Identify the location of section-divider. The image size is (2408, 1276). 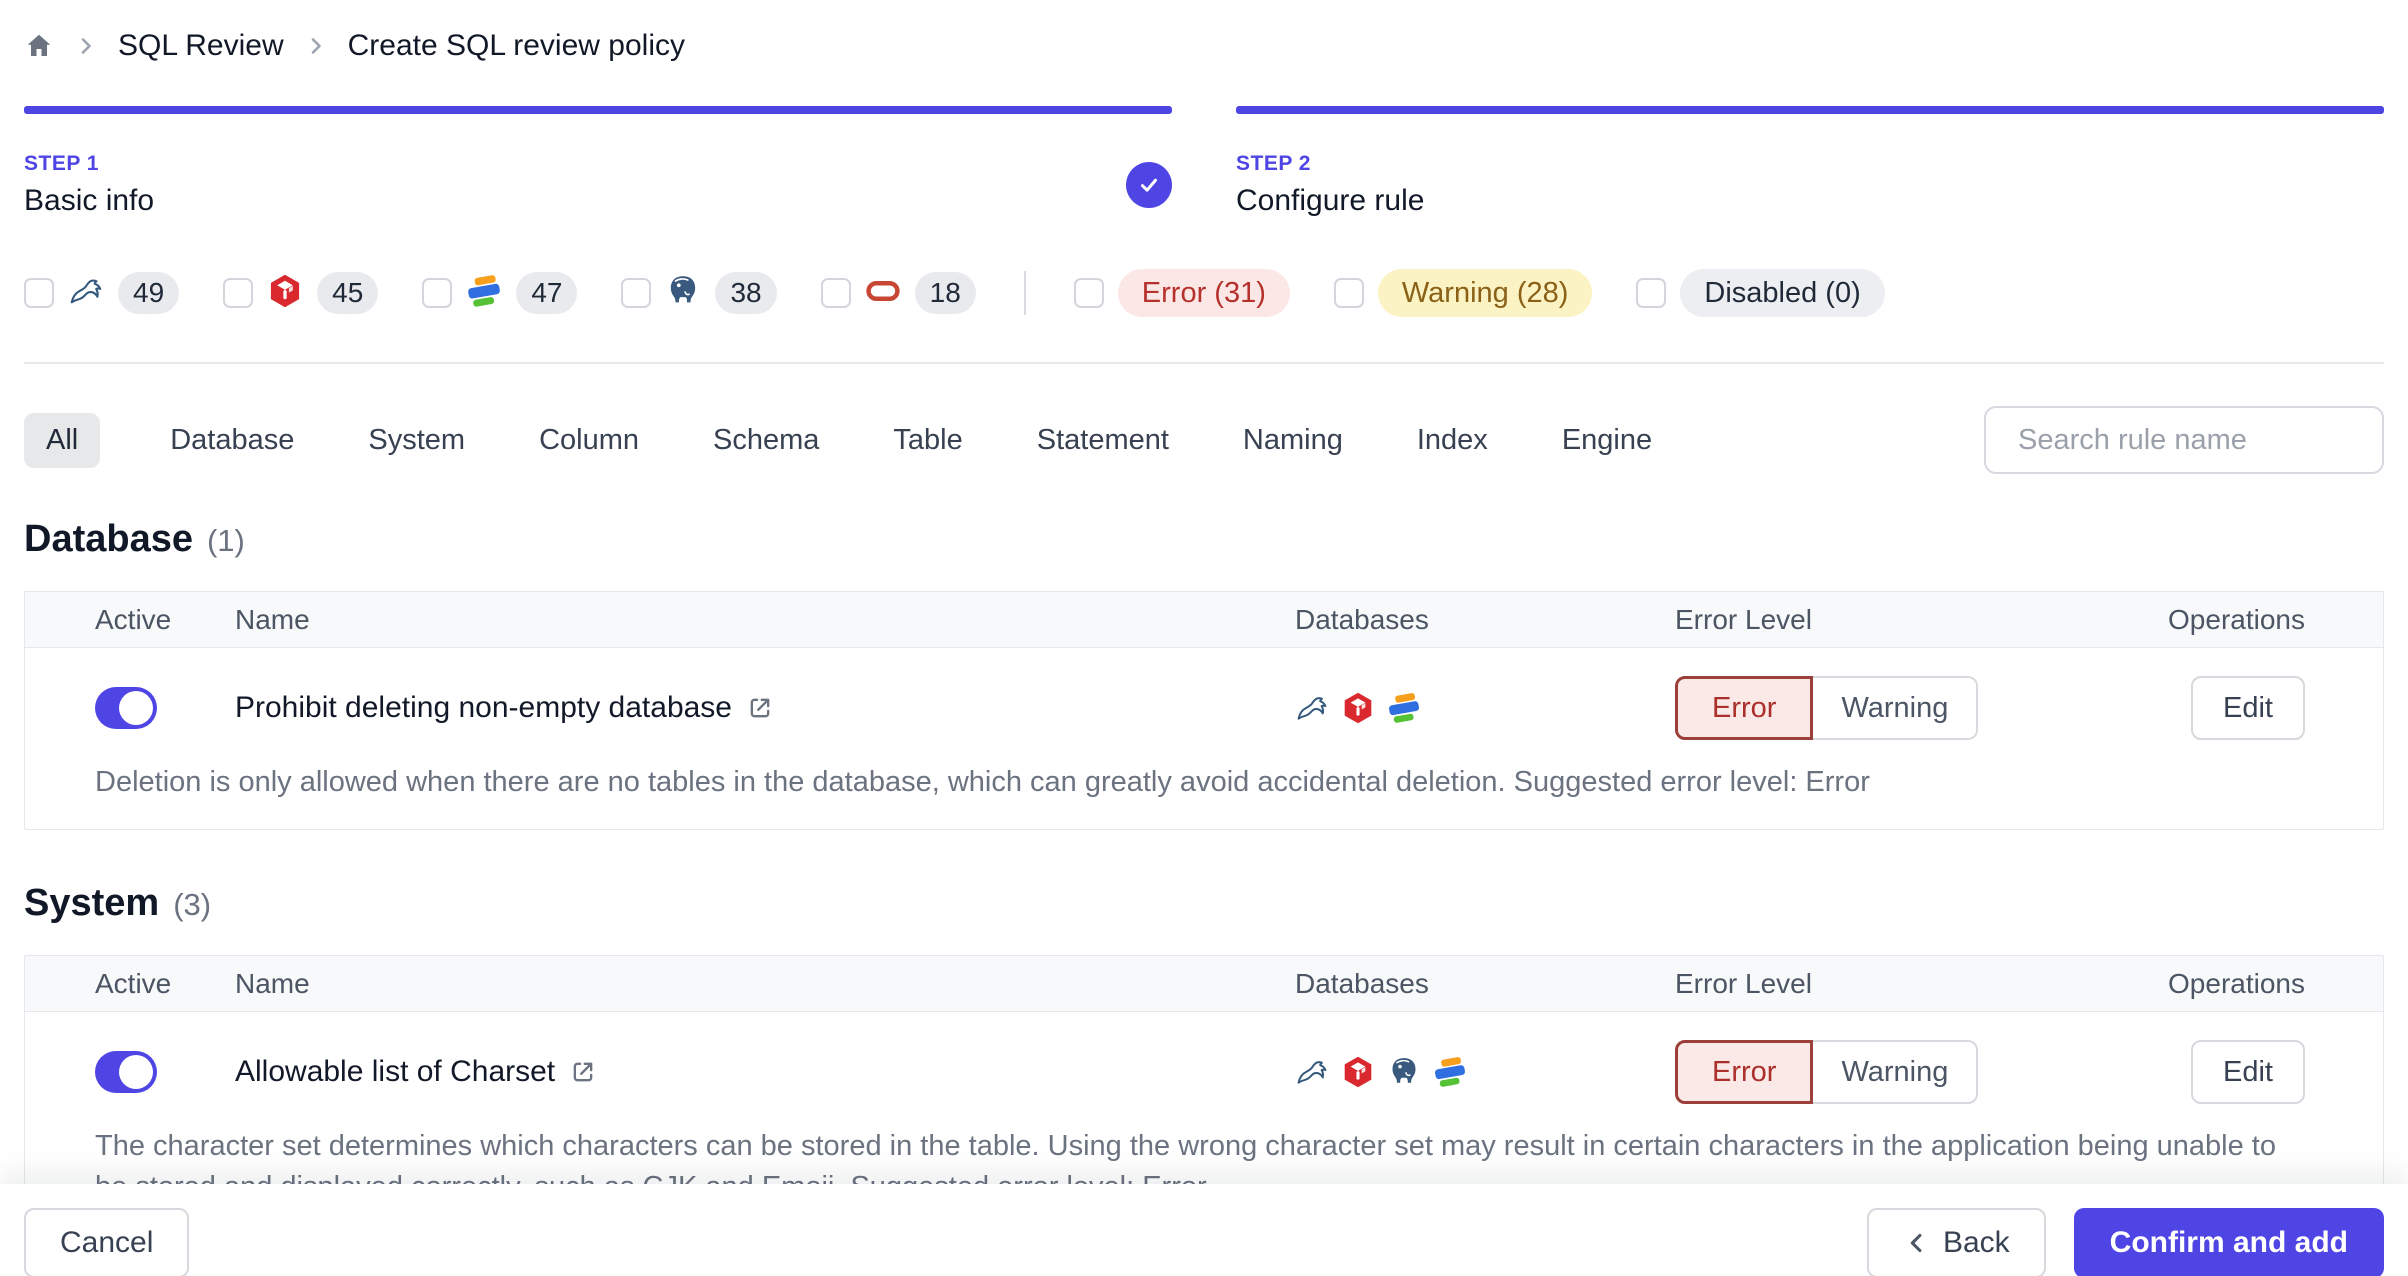
(1204, 363).